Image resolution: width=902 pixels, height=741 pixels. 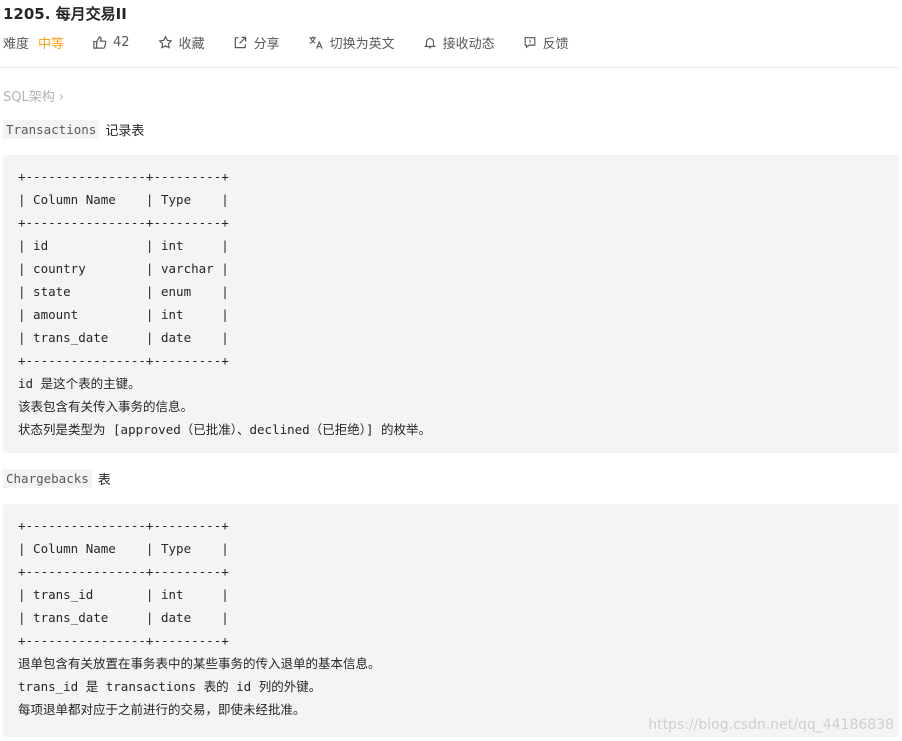 I want to click on favorite-button: 收藏, so click(x=181, y=42).